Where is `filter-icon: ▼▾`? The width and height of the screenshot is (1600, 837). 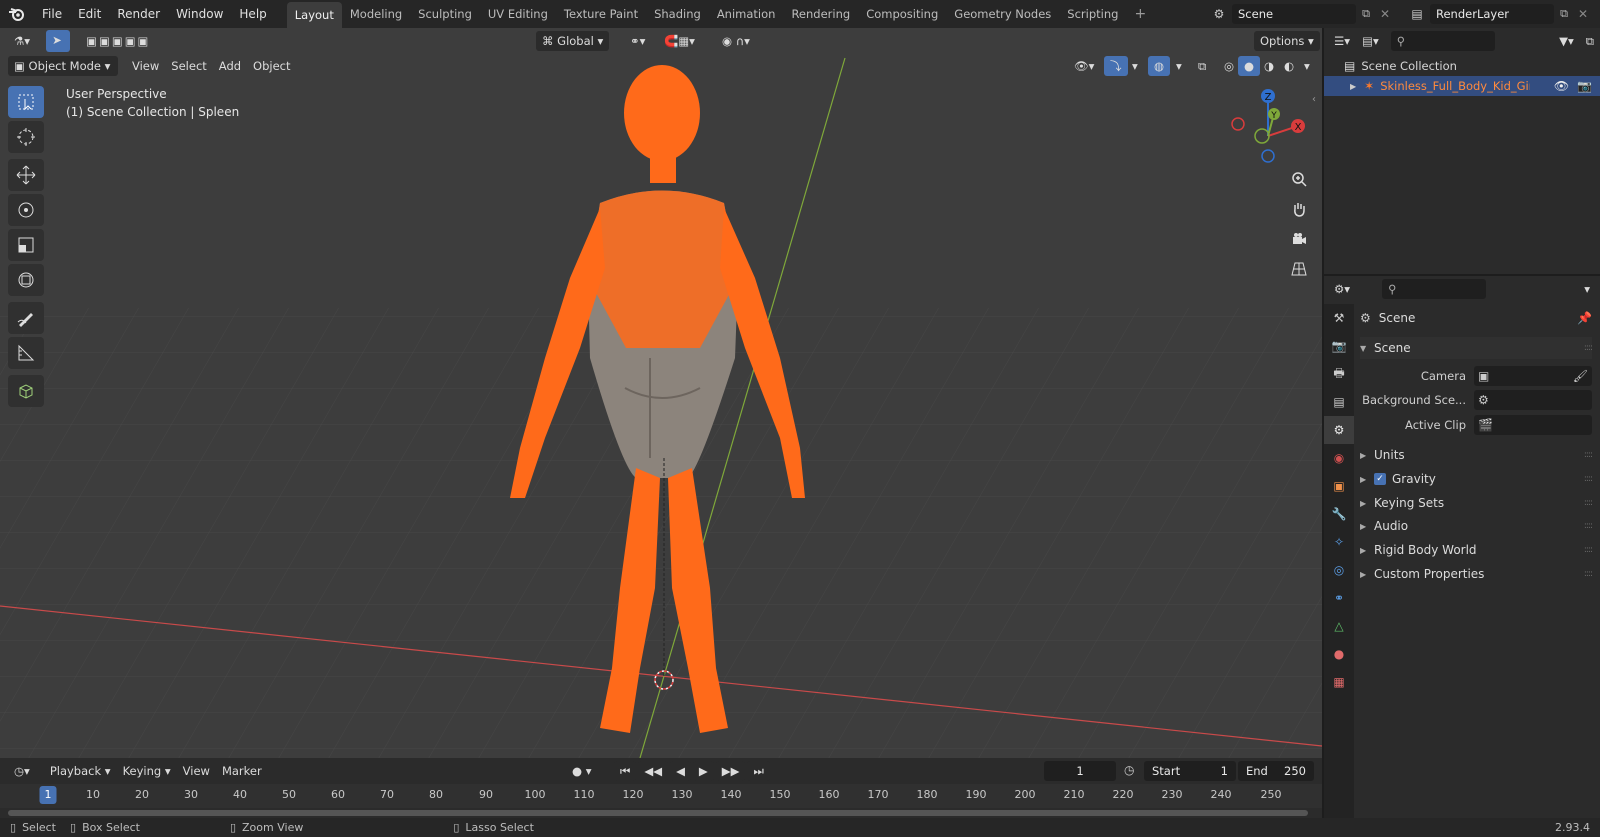 filter-icon: ▼▾ is located at coordinates (1566, 41).